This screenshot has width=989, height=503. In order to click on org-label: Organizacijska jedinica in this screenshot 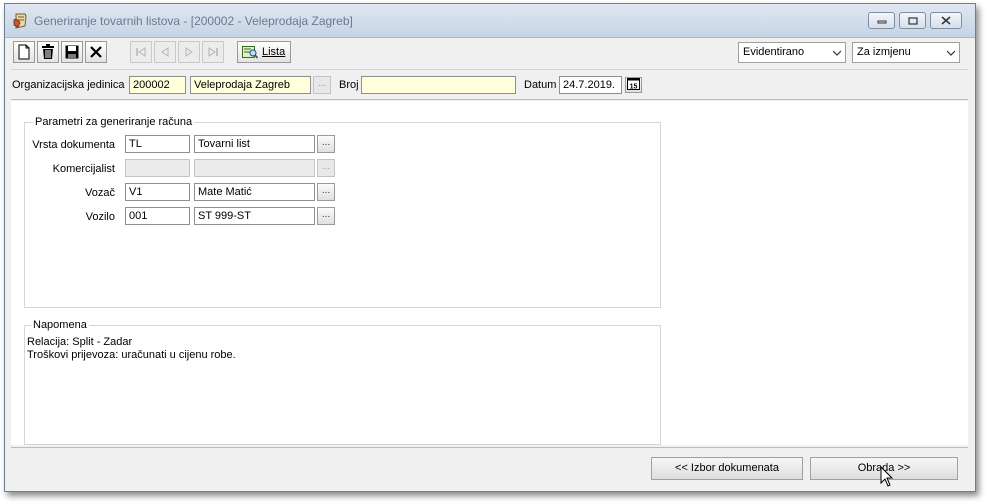, I will do `click(68, 85)`.